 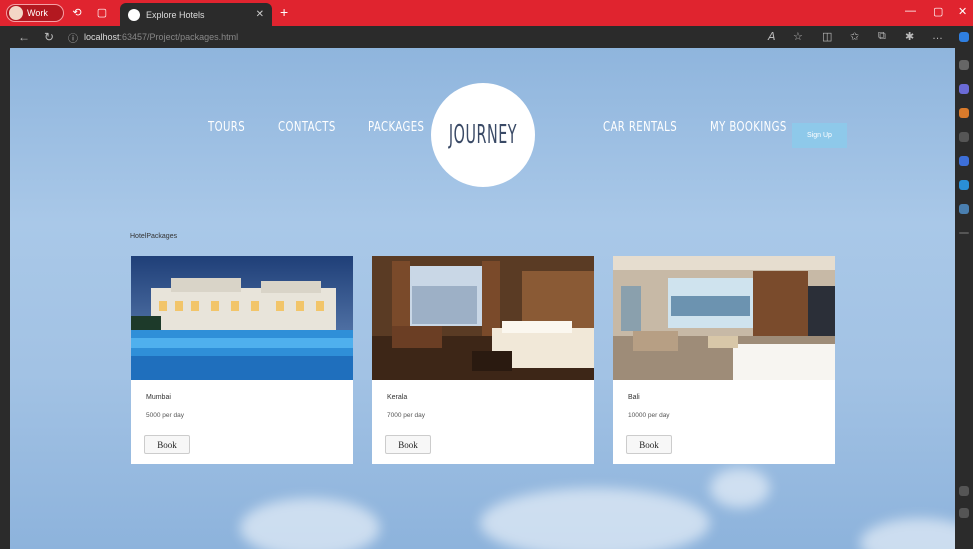 I want to click on nav-contacts: CONTACTS, so click(x=307, y=127).